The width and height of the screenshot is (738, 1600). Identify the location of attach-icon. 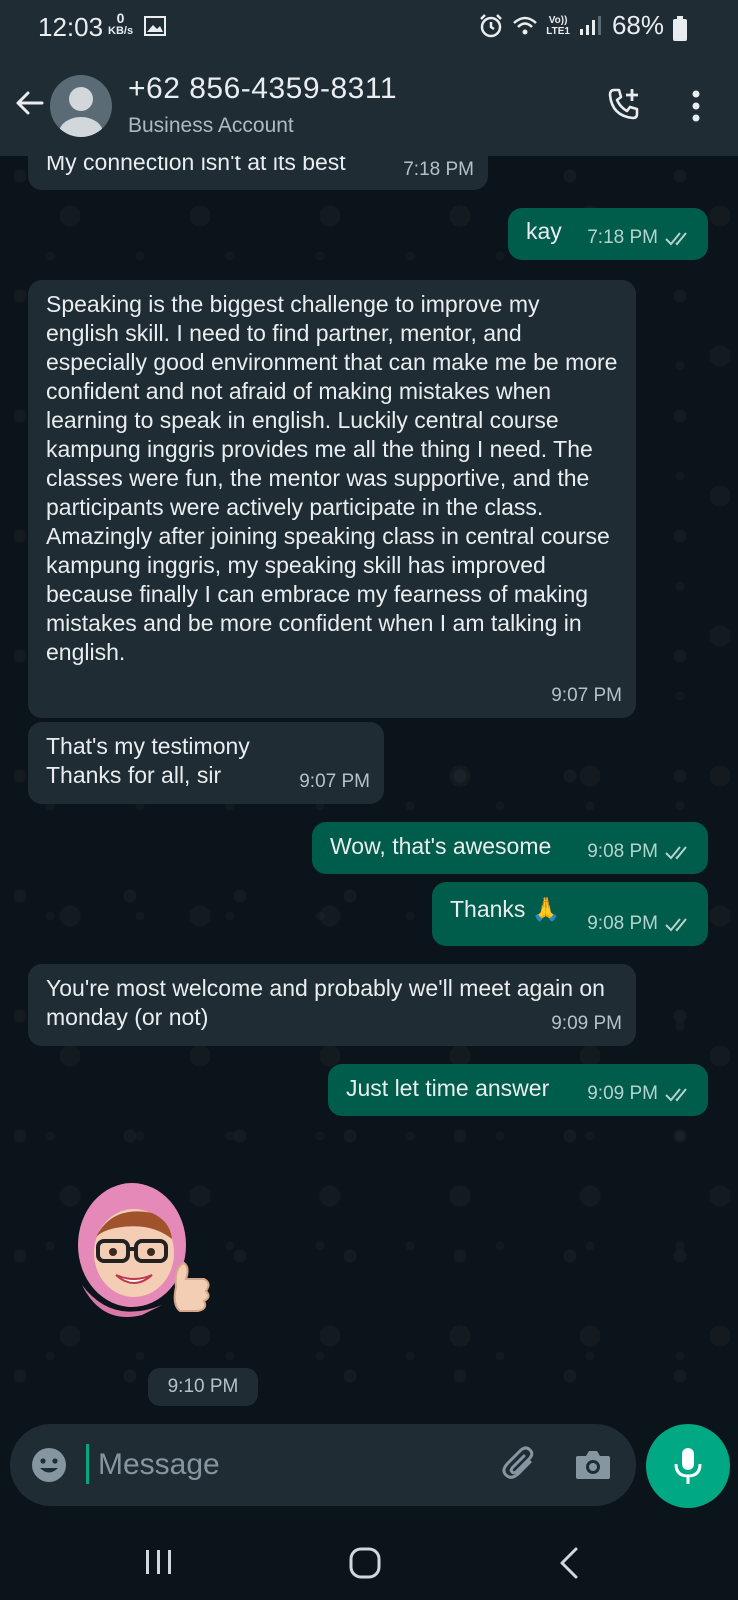
(520, 1464).